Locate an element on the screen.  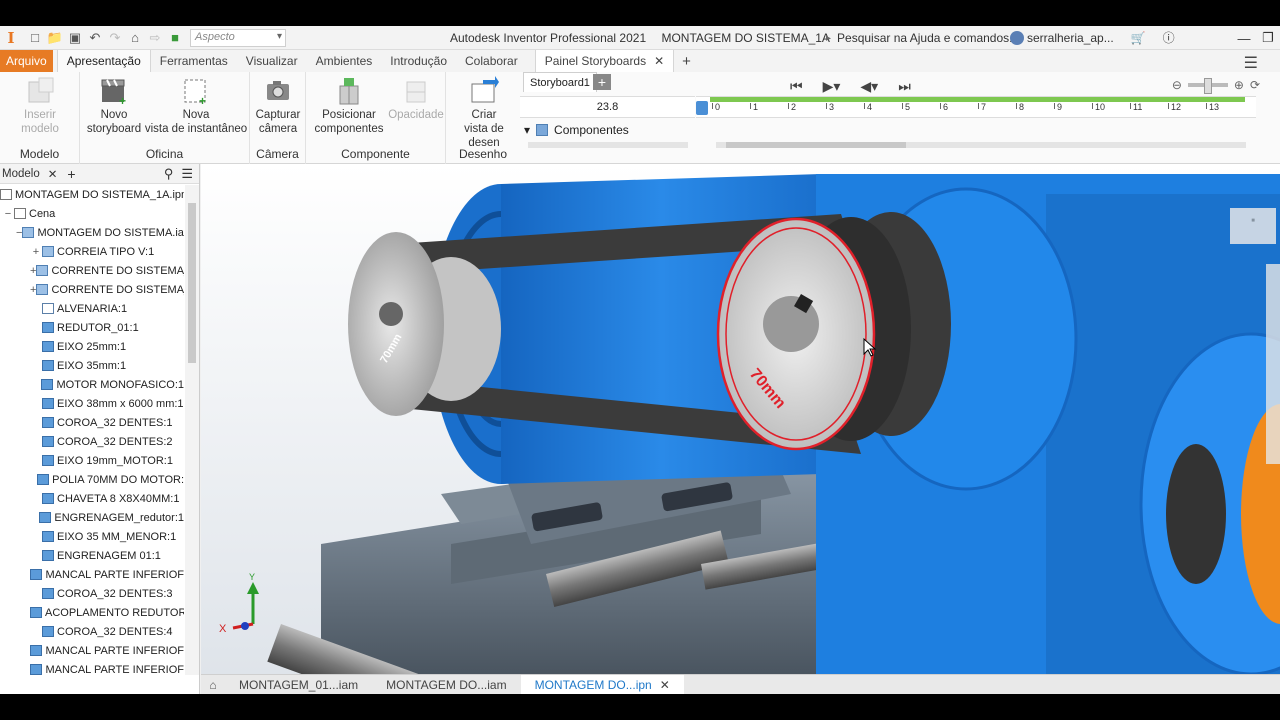
tab-introducao: Introdução is located at coordinates (418, 61).